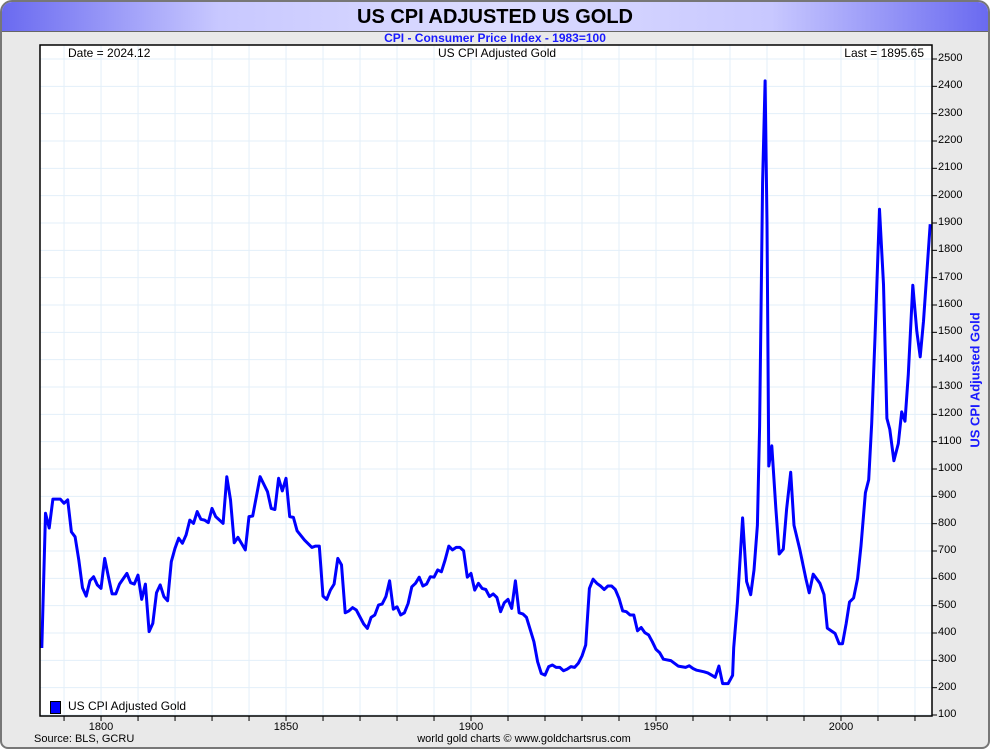 This screenshot has width=990, height=750. I want to click on y-tick-label: 2100, so click(950, 167).